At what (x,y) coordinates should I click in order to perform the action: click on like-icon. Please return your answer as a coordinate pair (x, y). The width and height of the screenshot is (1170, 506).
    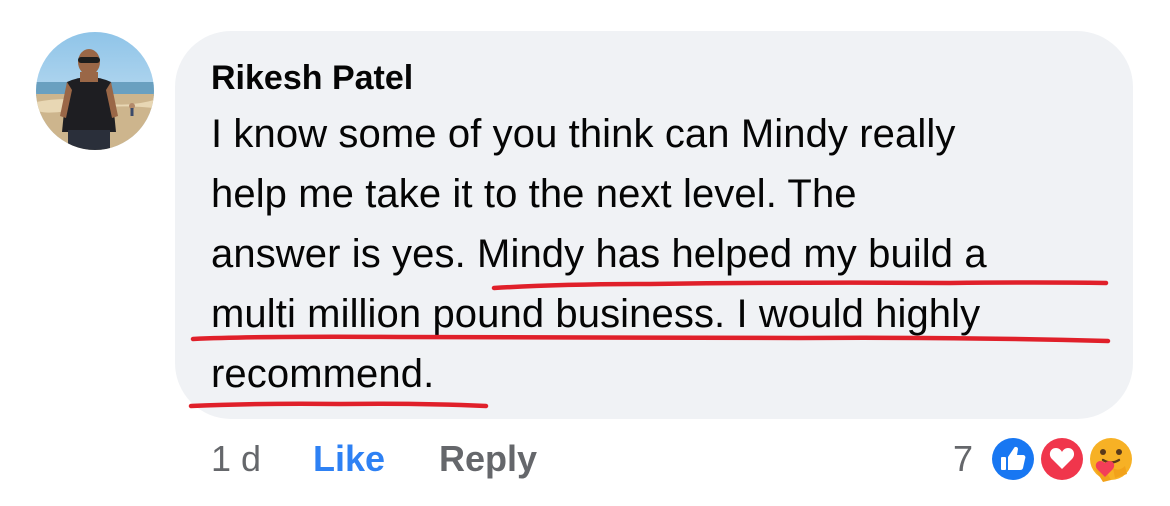
    Looking at the image, I should click on (1013, 459).